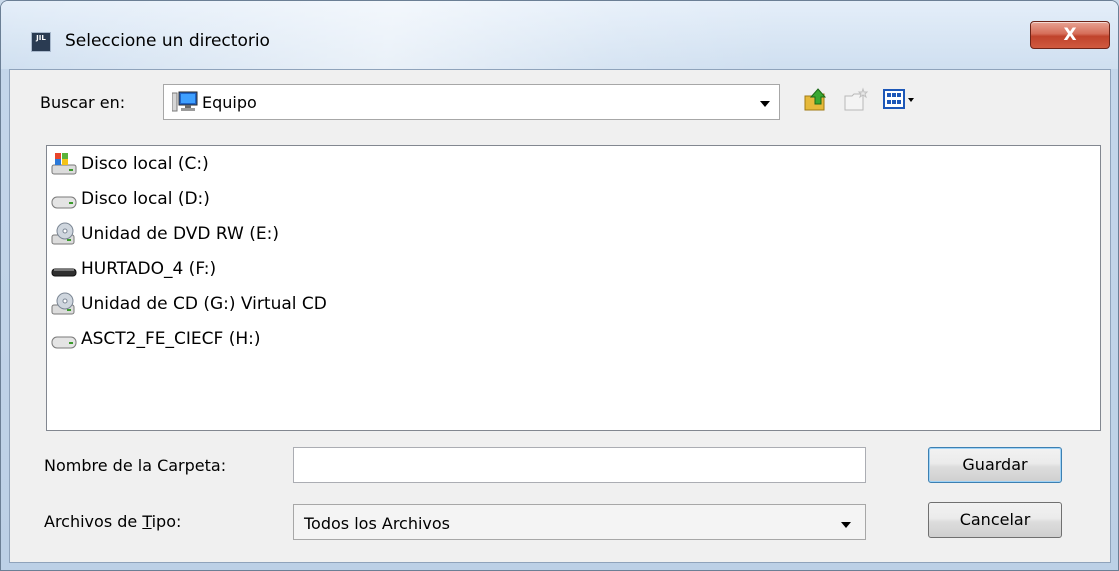  I want to click on title-bar: JIL Seleccione un directorio X, so click(559, 35).